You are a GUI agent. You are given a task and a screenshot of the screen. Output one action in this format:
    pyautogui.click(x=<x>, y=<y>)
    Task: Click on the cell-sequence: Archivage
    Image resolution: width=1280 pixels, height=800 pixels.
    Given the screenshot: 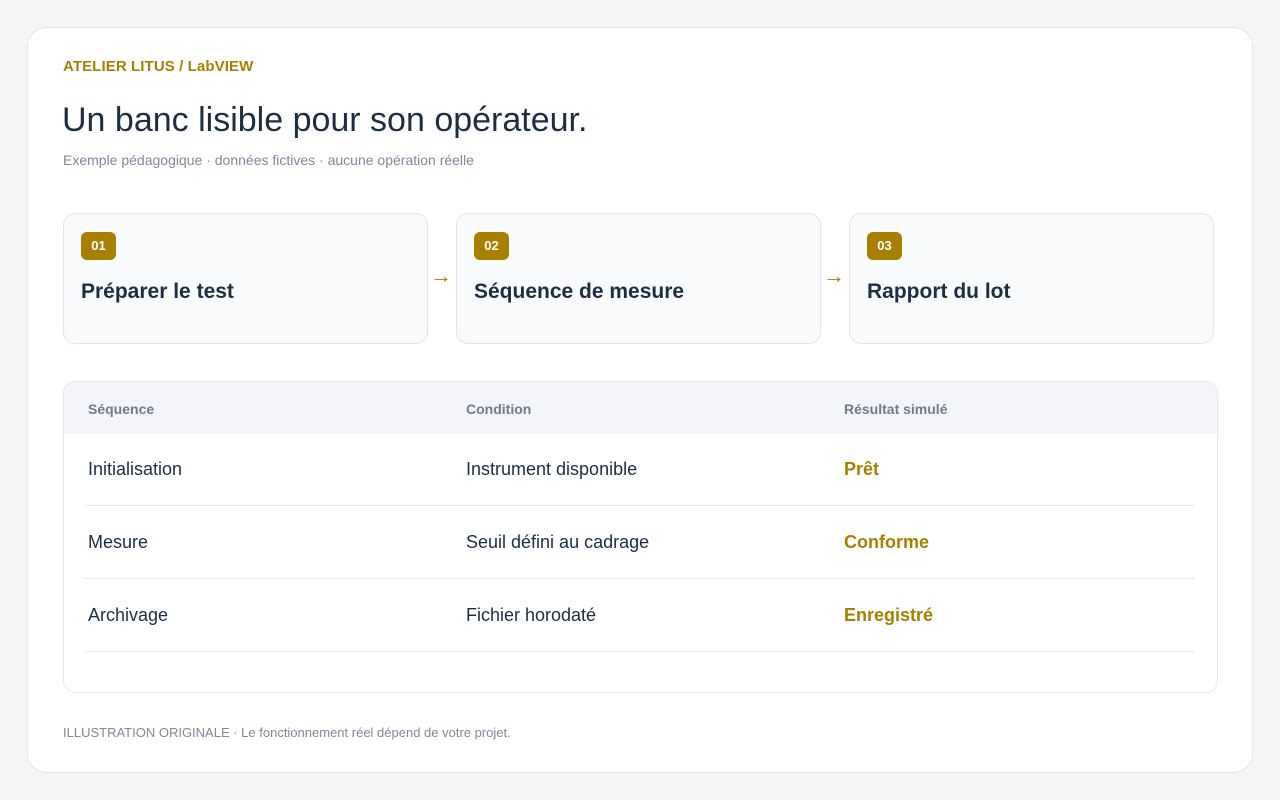 What is the action you would take?
    pyautogui.click(x=128, y=615)
    